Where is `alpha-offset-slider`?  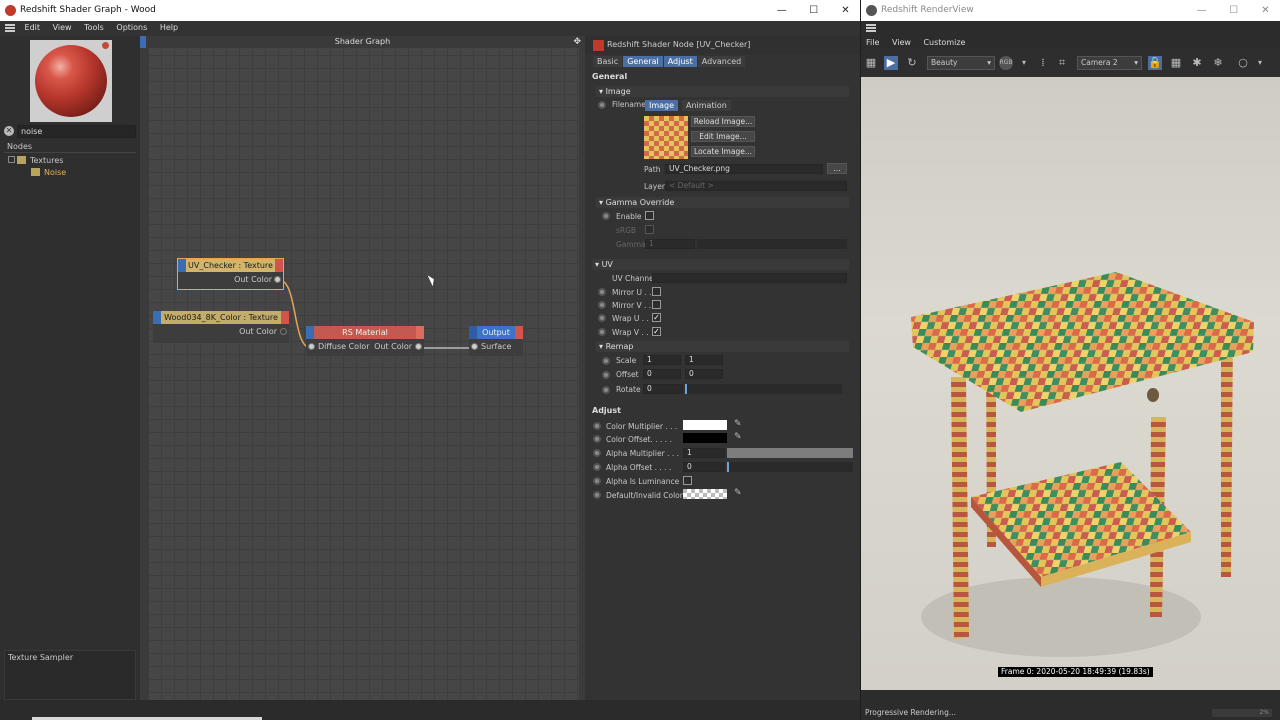 alpha-offset-slider is located at coordinates (790, 467).